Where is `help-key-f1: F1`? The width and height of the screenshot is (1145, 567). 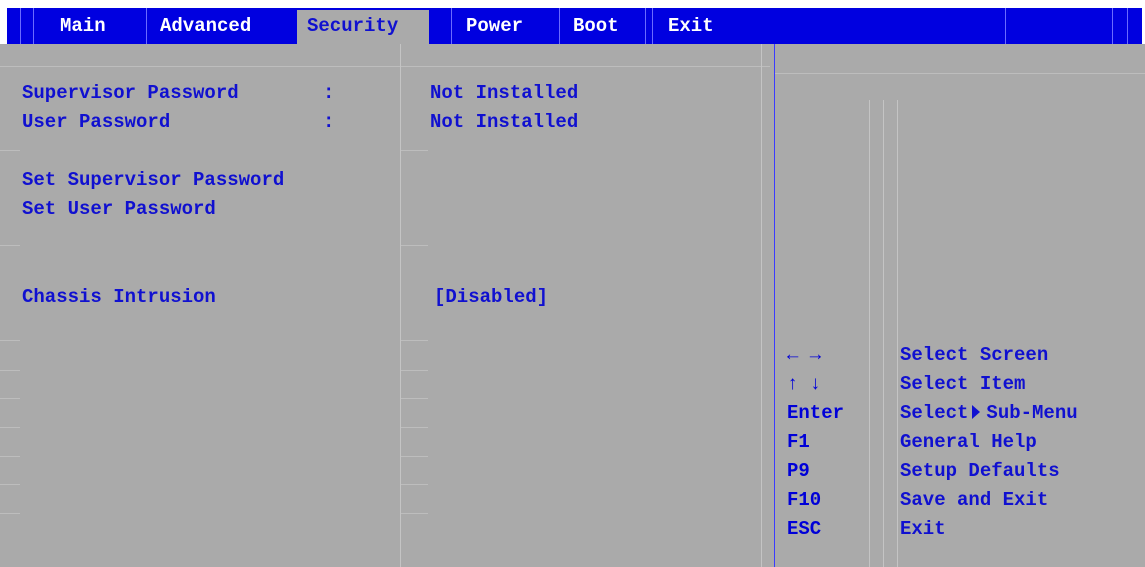
help-key-f1: F1 is located at coordinates (798, 442).